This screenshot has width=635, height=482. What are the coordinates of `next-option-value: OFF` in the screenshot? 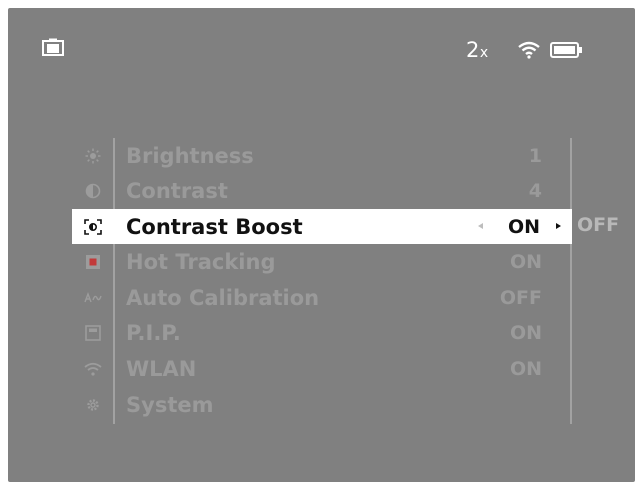 It's located at (598, 225).